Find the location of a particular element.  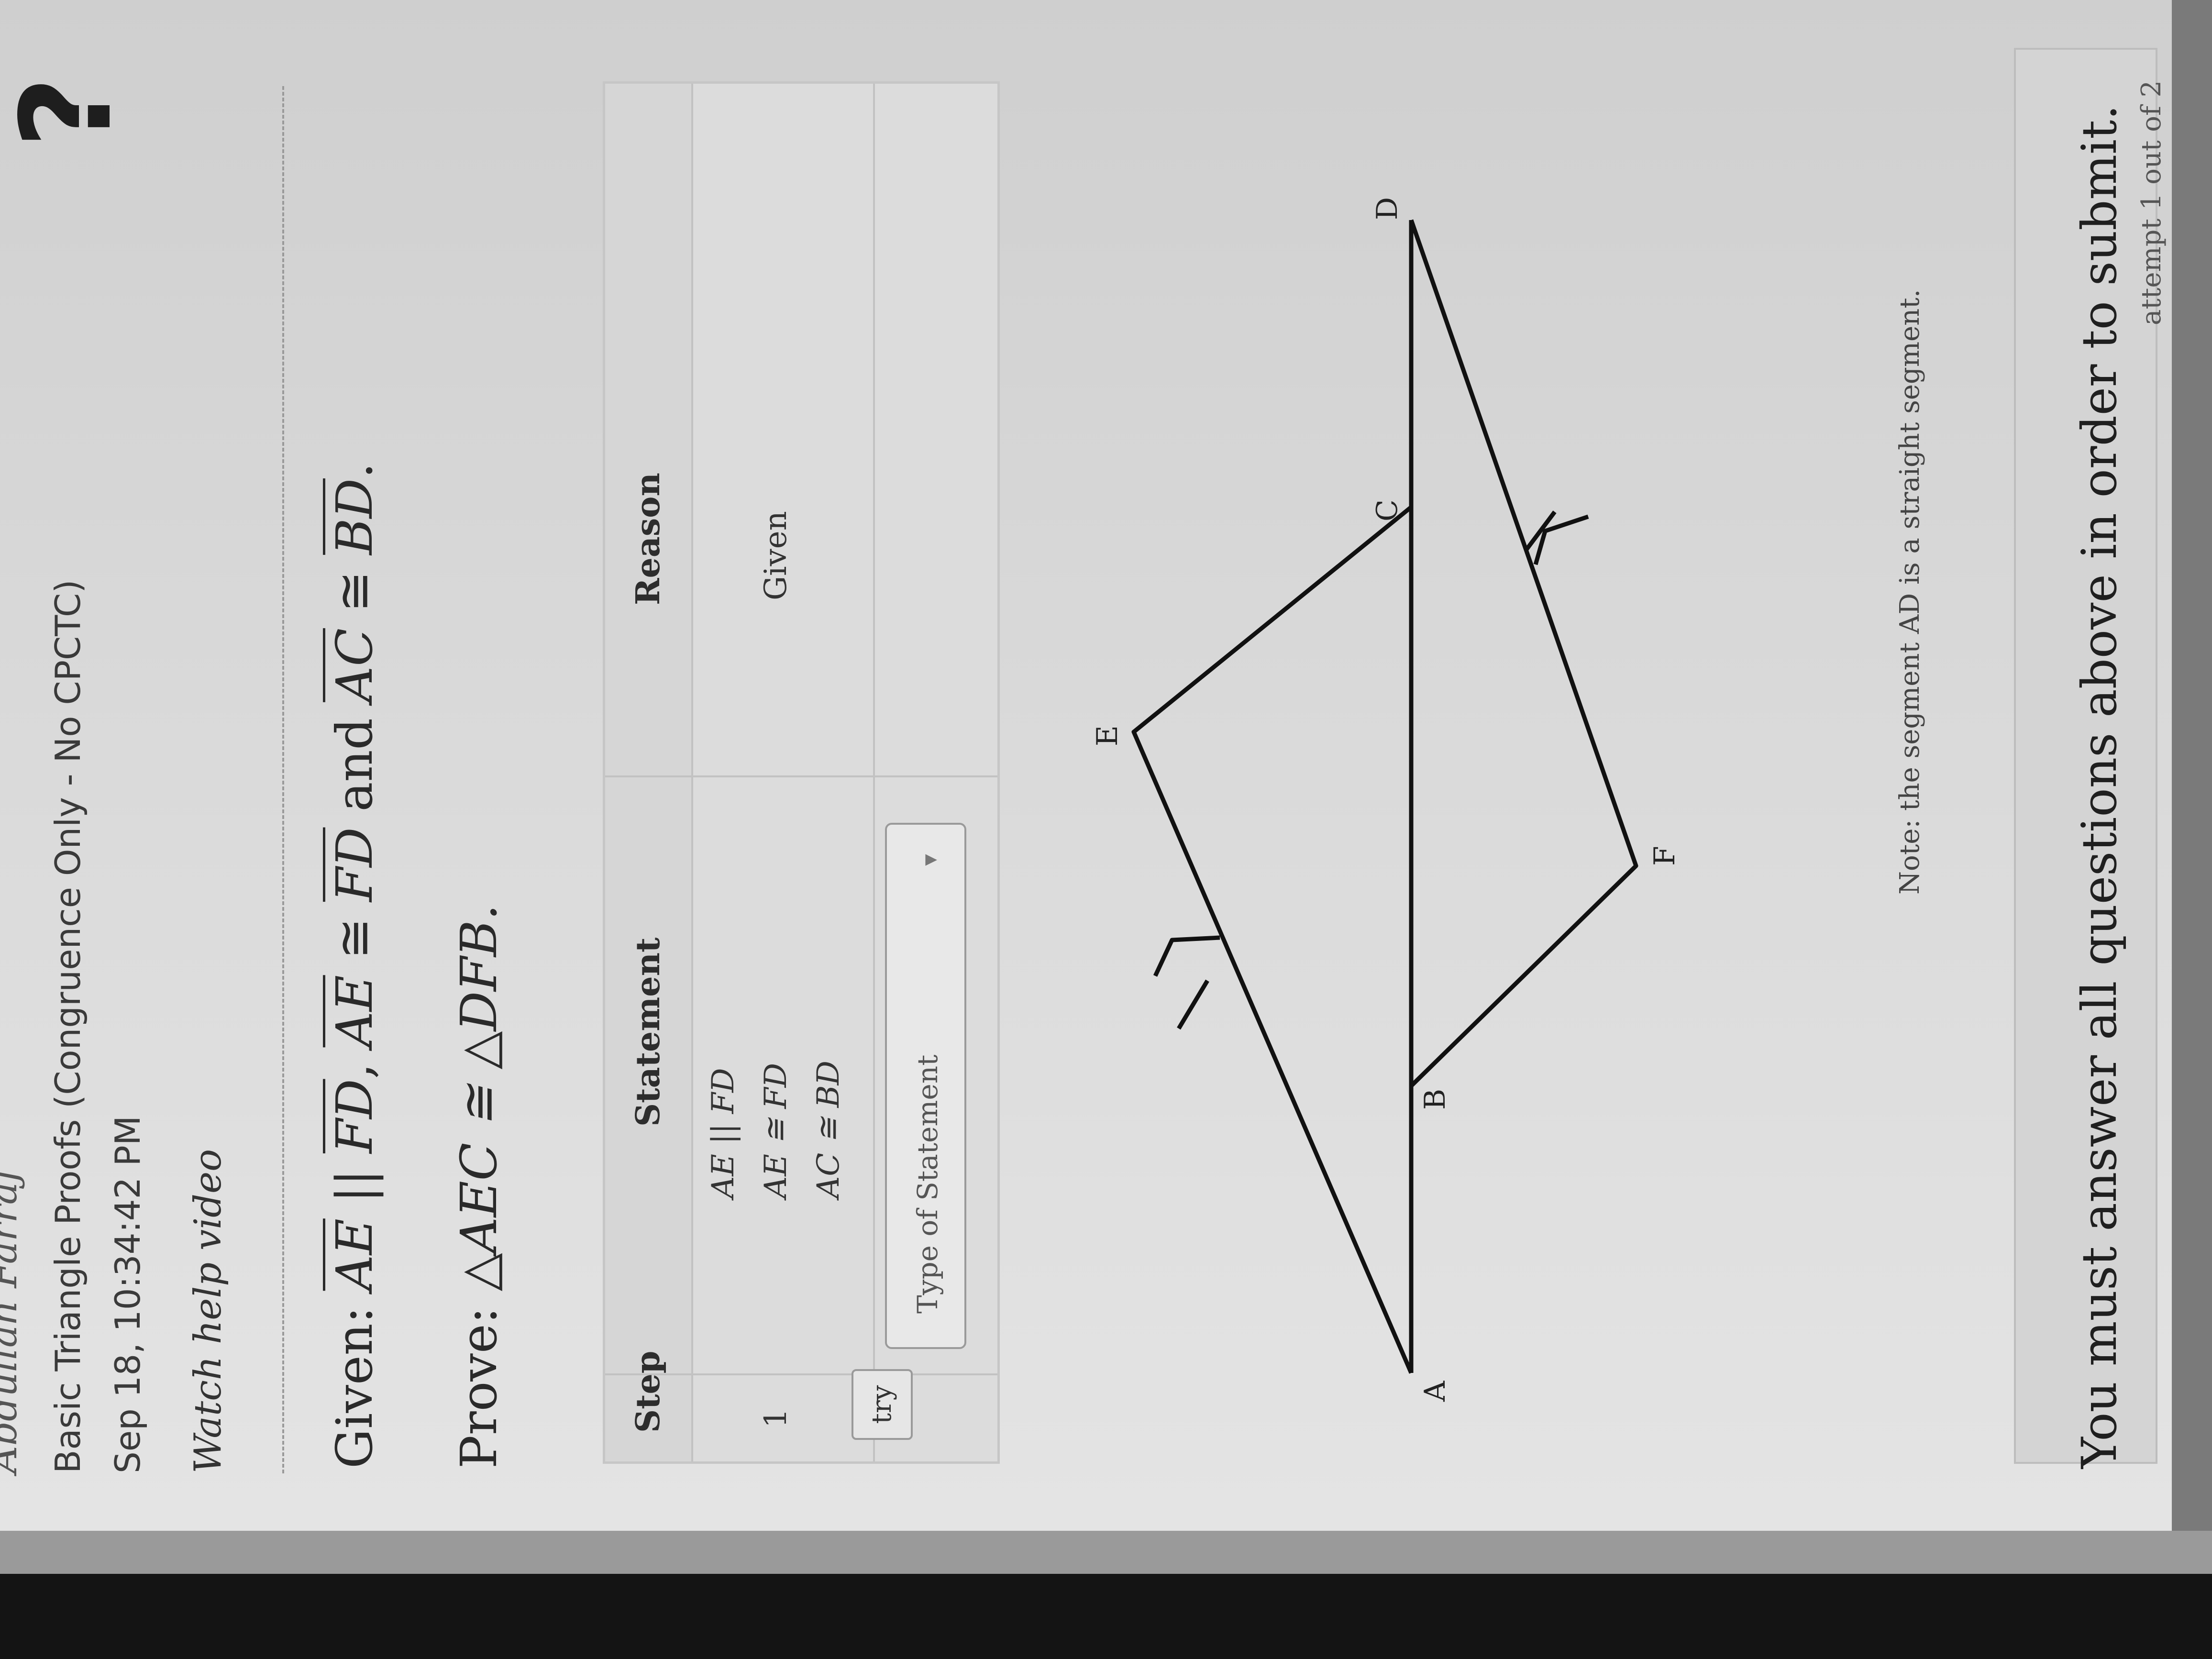

label-f: F is located at coordinates (1664, 856).